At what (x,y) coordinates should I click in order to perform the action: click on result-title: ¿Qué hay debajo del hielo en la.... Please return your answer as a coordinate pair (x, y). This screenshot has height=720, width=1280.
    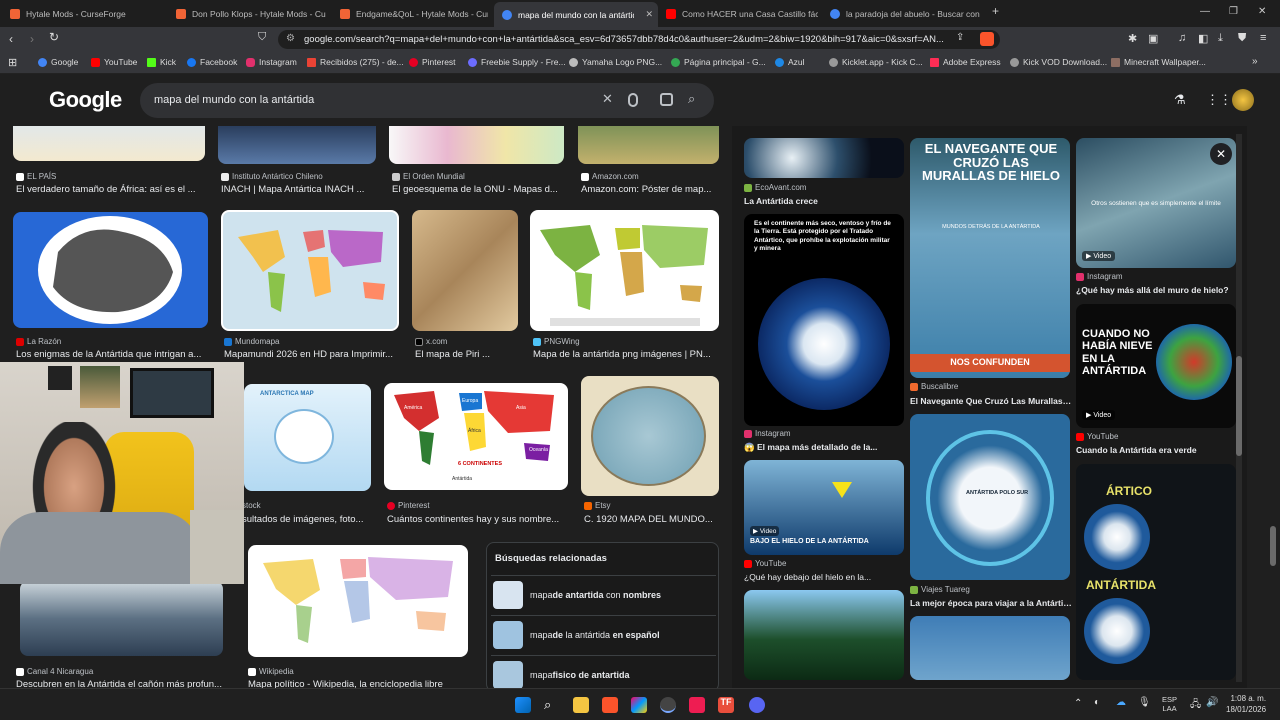
    Looking at the image, I should click on (824, 577).